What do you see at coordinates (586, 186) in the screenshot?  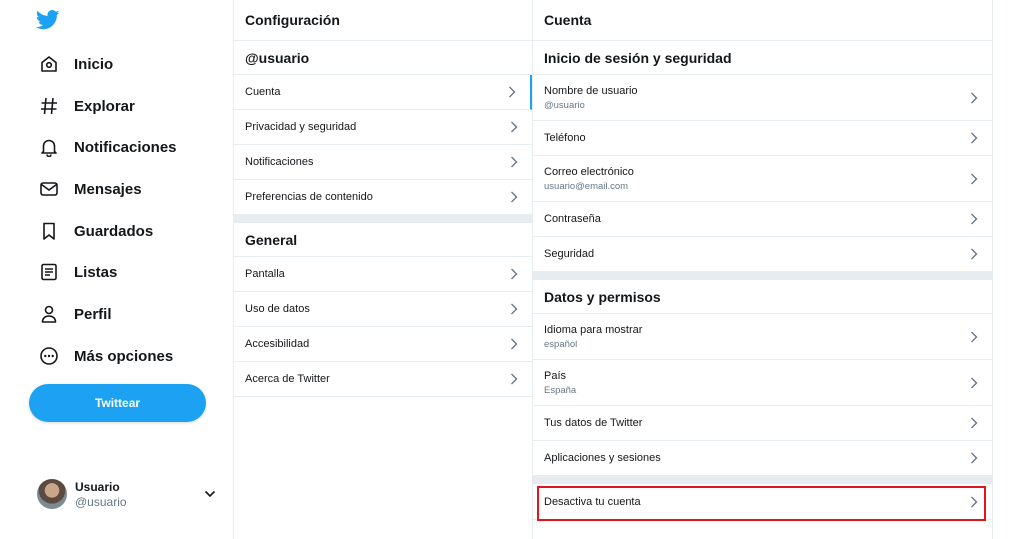 I see `row-value: usuario@email.com` at bounding box center [586, 186].